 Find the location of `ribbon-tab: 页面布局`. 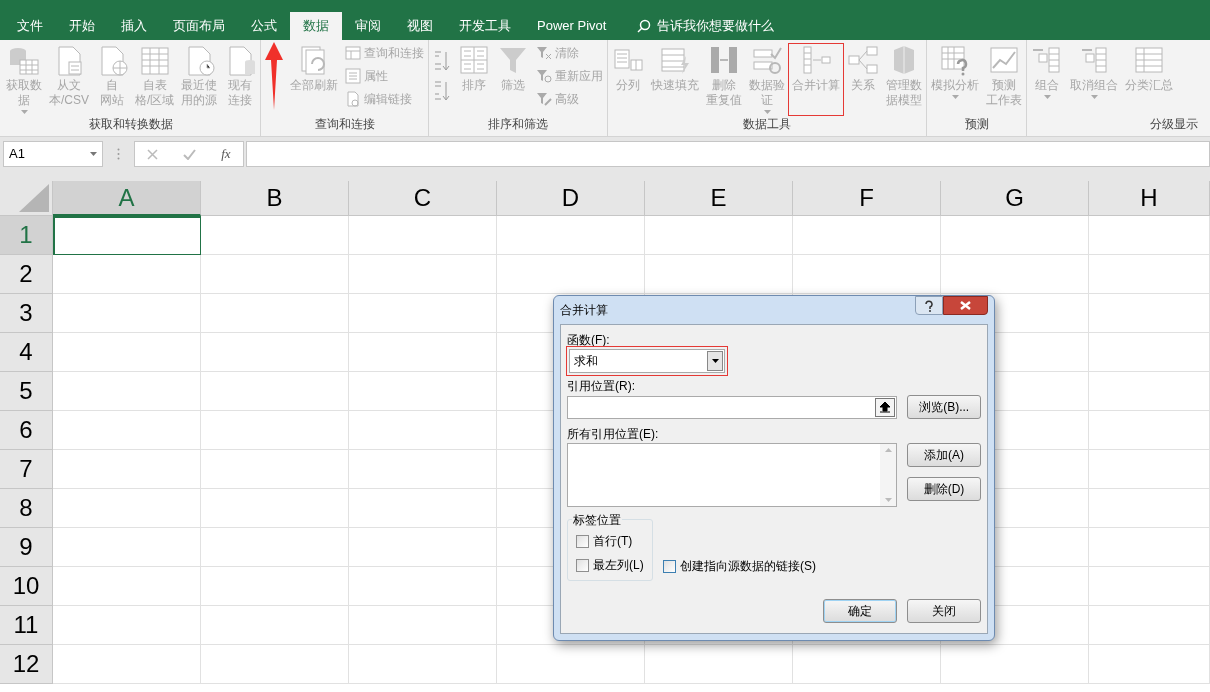

ribbon-tab: 页面布局 is located at coordinates (199, 26).